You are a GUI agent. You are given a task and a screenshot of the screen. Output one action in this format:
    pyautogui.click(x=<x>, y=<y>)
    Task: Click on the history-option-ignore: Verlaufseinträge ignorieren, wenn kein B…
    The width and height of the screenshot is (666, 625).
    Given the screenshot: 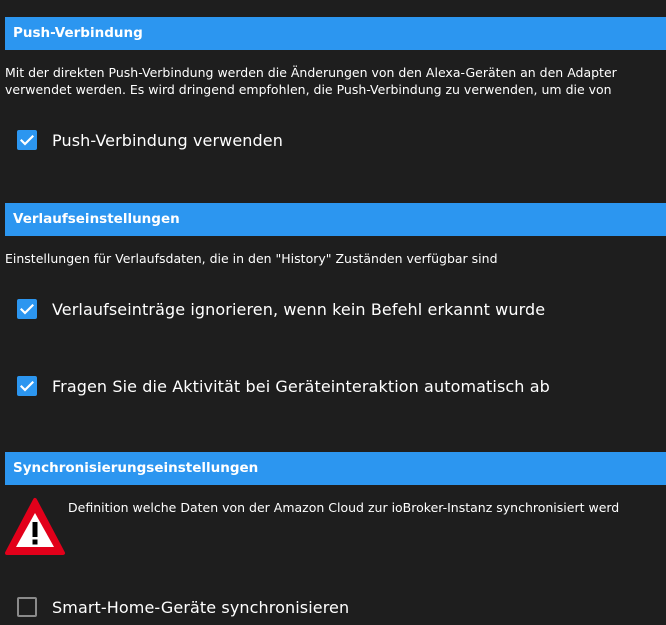 What is the action you would take?
    pyautogui.click(x=281, y=309)
    